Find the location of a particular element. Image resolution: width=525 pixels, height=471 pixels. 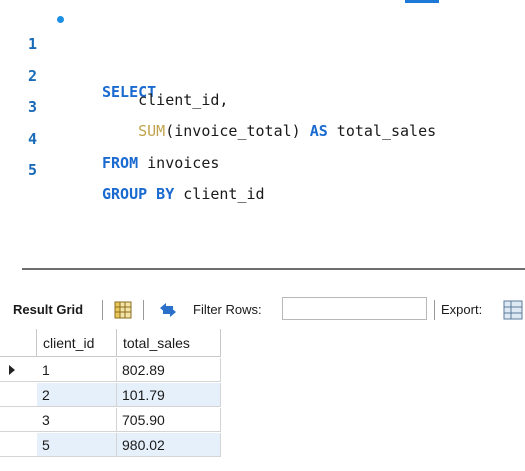

filter-rows-label: Filter Rows: is located at coordinates (227, 309).